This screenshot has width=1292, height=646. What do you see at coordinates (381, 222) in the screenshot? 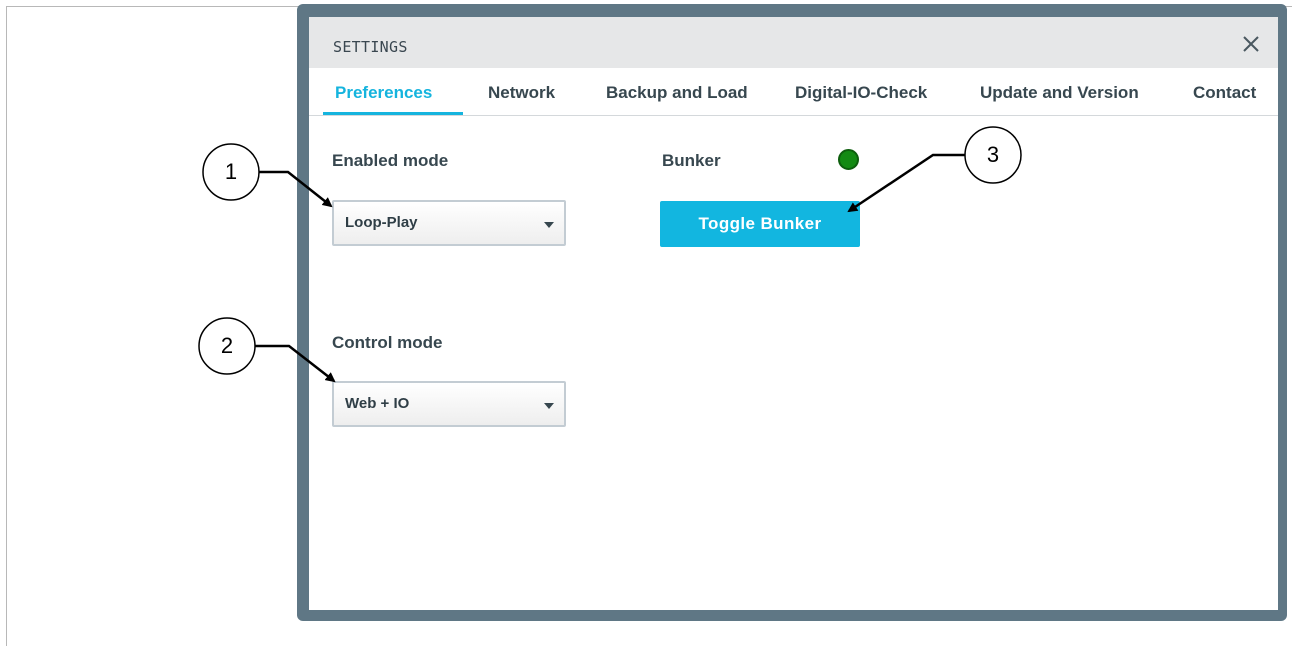
I see `enabled-mode-value: Loop-Play` at bounding box center [381, 222].